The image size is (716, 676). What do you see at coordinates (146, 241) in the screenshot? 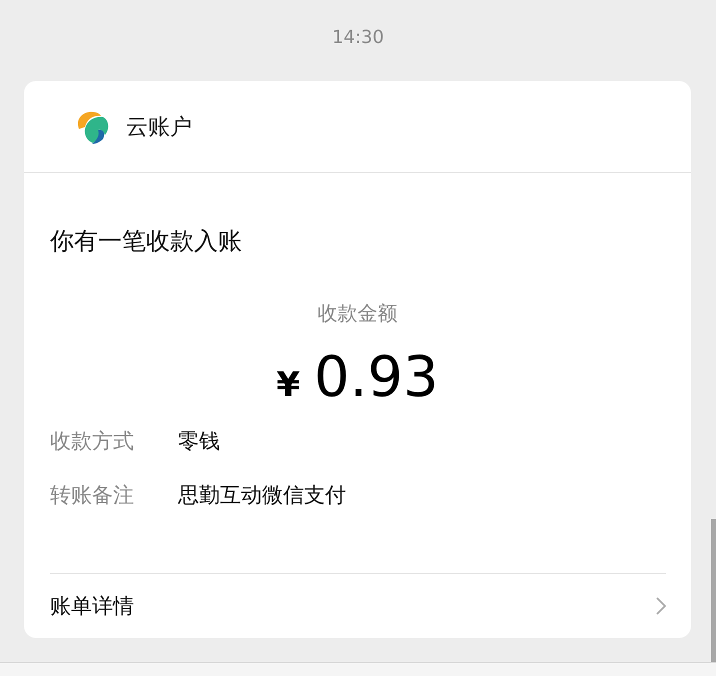
I see `notice-title: 你有一笔收款入账` at bounding box center [146, 241].